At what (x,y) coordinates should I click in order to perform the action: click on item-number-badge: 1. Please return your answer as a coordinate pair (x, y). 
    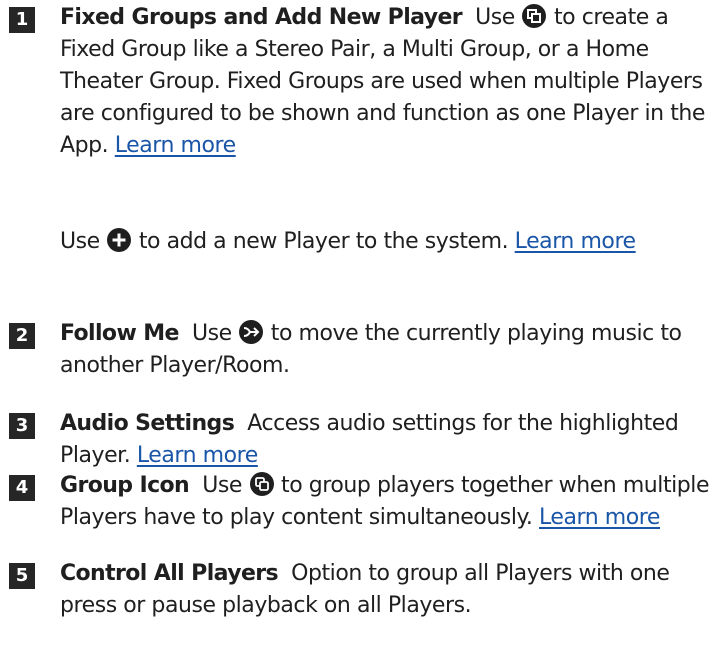
    Looking at the image, I should click on (22, 20).